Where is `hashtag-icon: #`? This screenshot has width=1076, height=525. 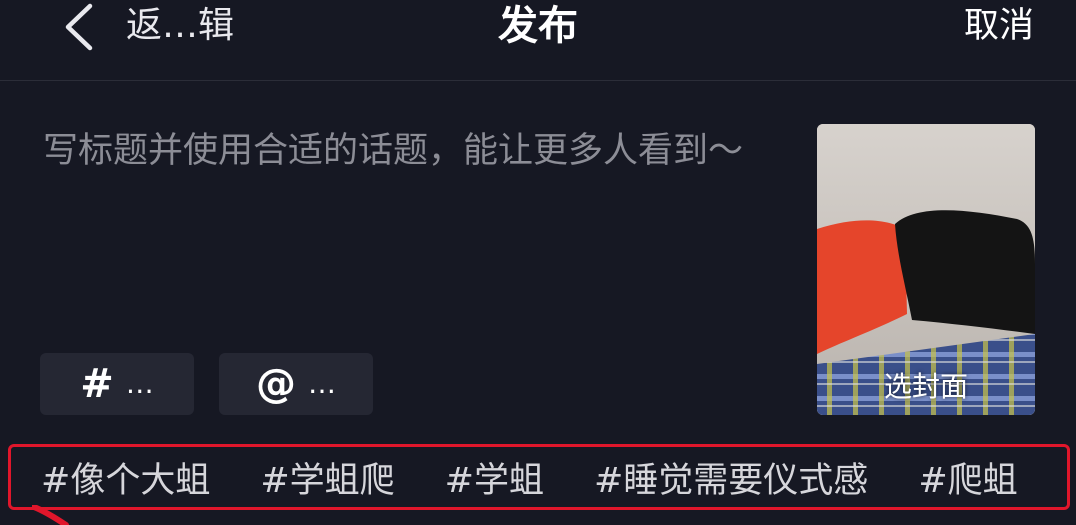 hashtag-icon: # is located at coordinates (97, 384).